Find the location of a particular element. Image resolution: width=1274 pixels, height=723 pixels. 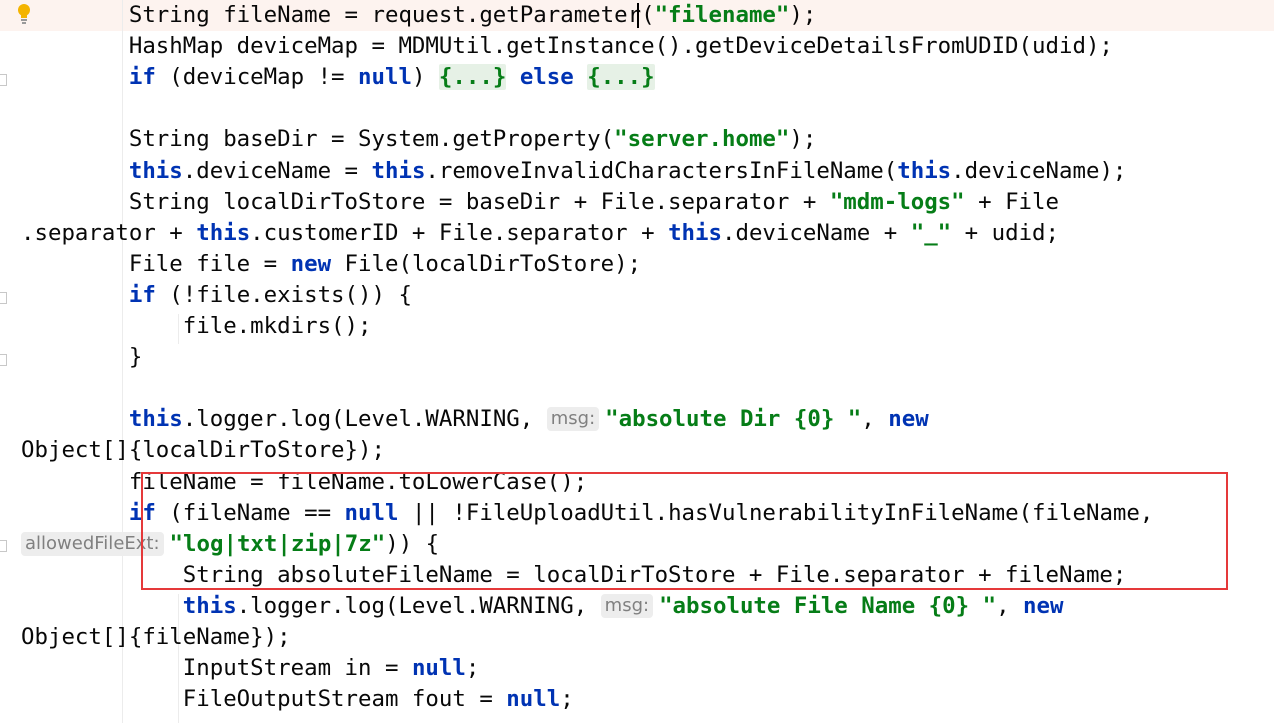

code-line: if (!file.exists()) { is located at coordinates (647, 295).